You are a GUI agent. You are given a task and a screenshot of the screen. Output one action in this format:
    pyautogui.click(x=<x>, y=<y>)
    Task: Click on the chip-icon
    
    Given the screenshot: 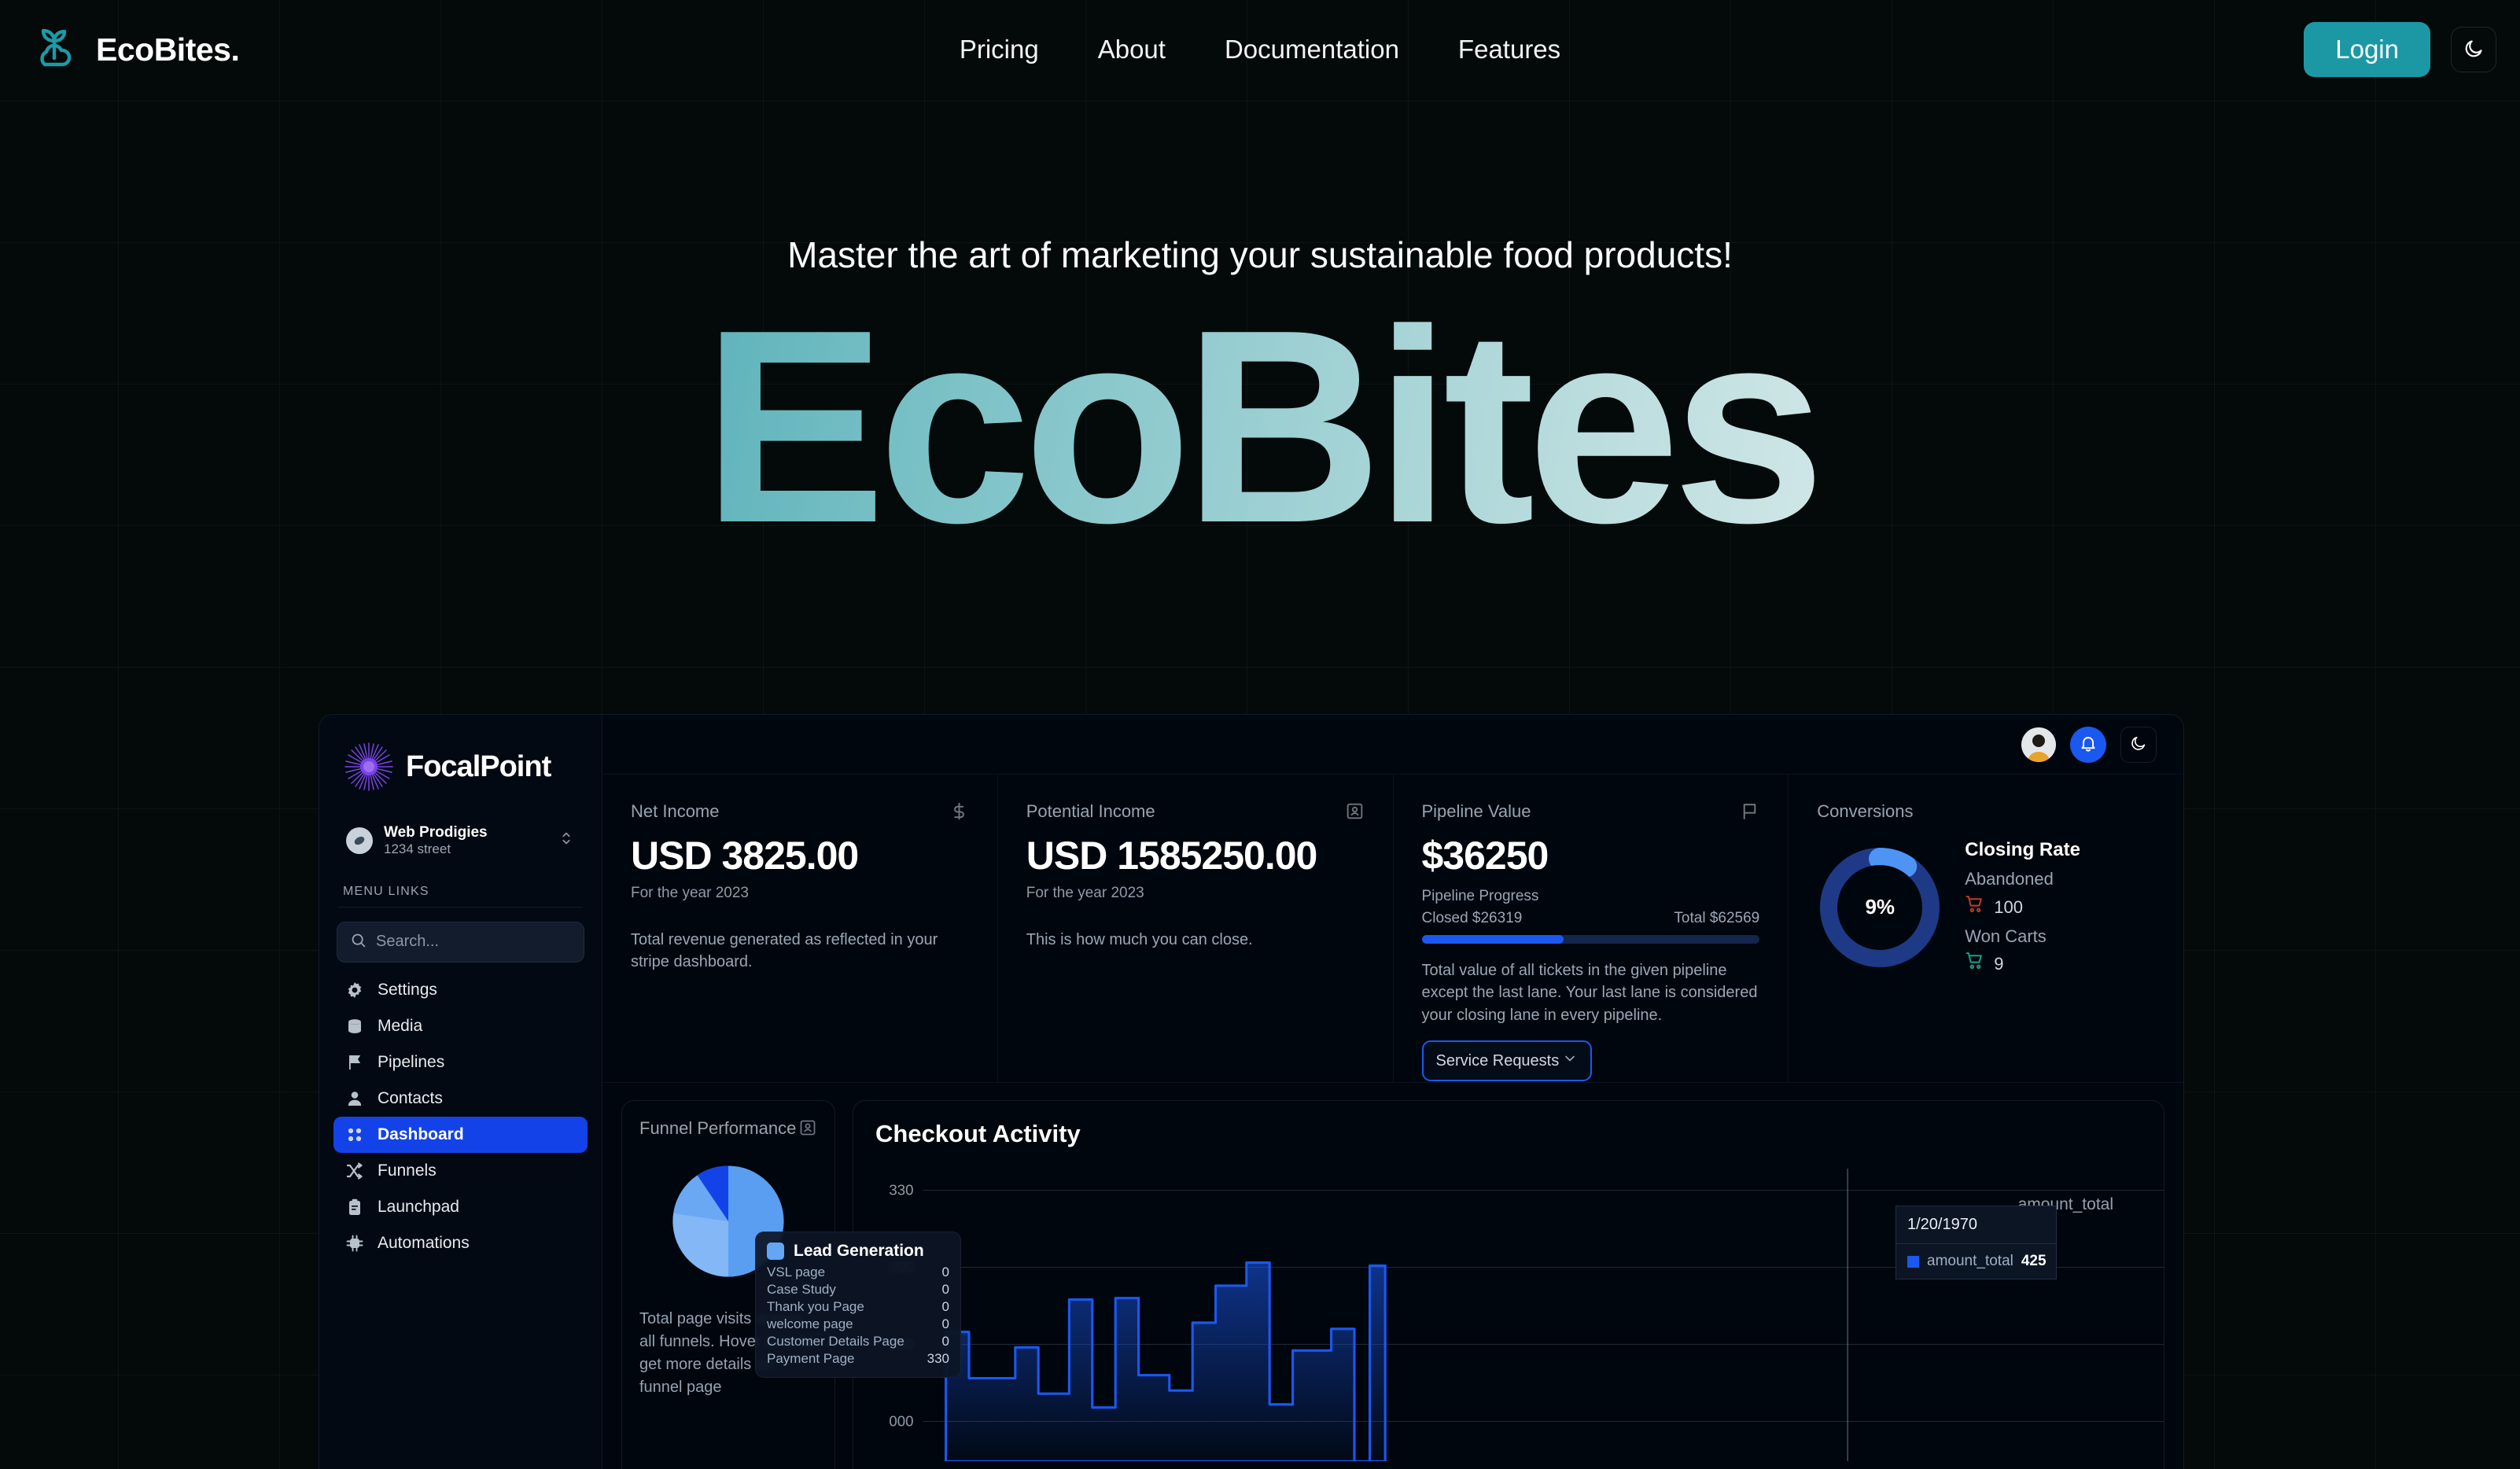 What is the action you would take?
    pyautogui.click(x=354, y=1244)
    